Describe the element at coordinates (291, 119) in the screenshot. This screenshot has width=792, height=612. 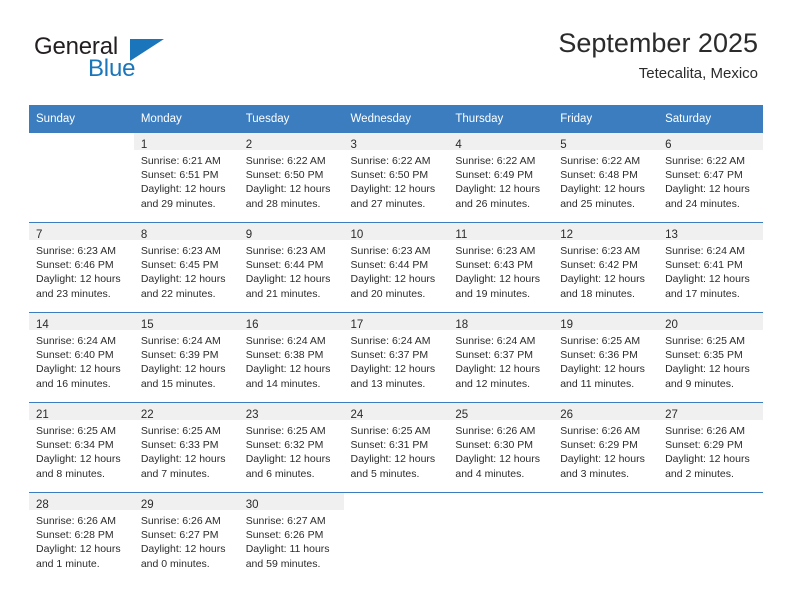
I see `weekday-header-tuesday: Tuesday` at that location.